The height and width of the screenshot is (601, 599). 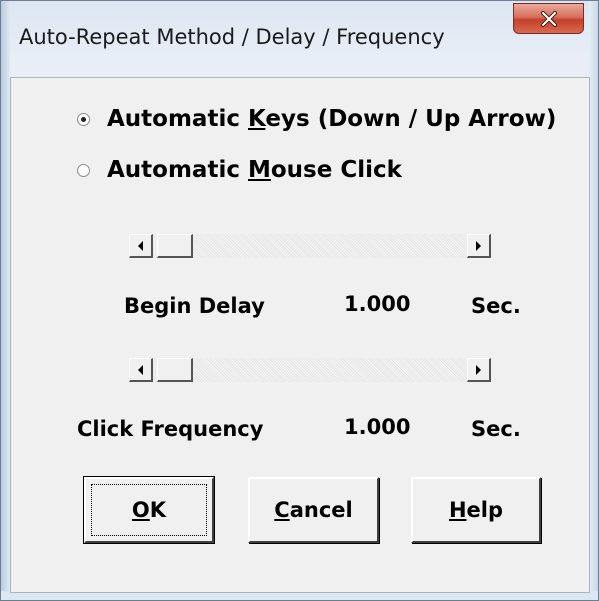 What do you see at coordinates (310, 370) in the screenshot?
I see `click-frequency-scrollbar` at bounding box center [310, 370].